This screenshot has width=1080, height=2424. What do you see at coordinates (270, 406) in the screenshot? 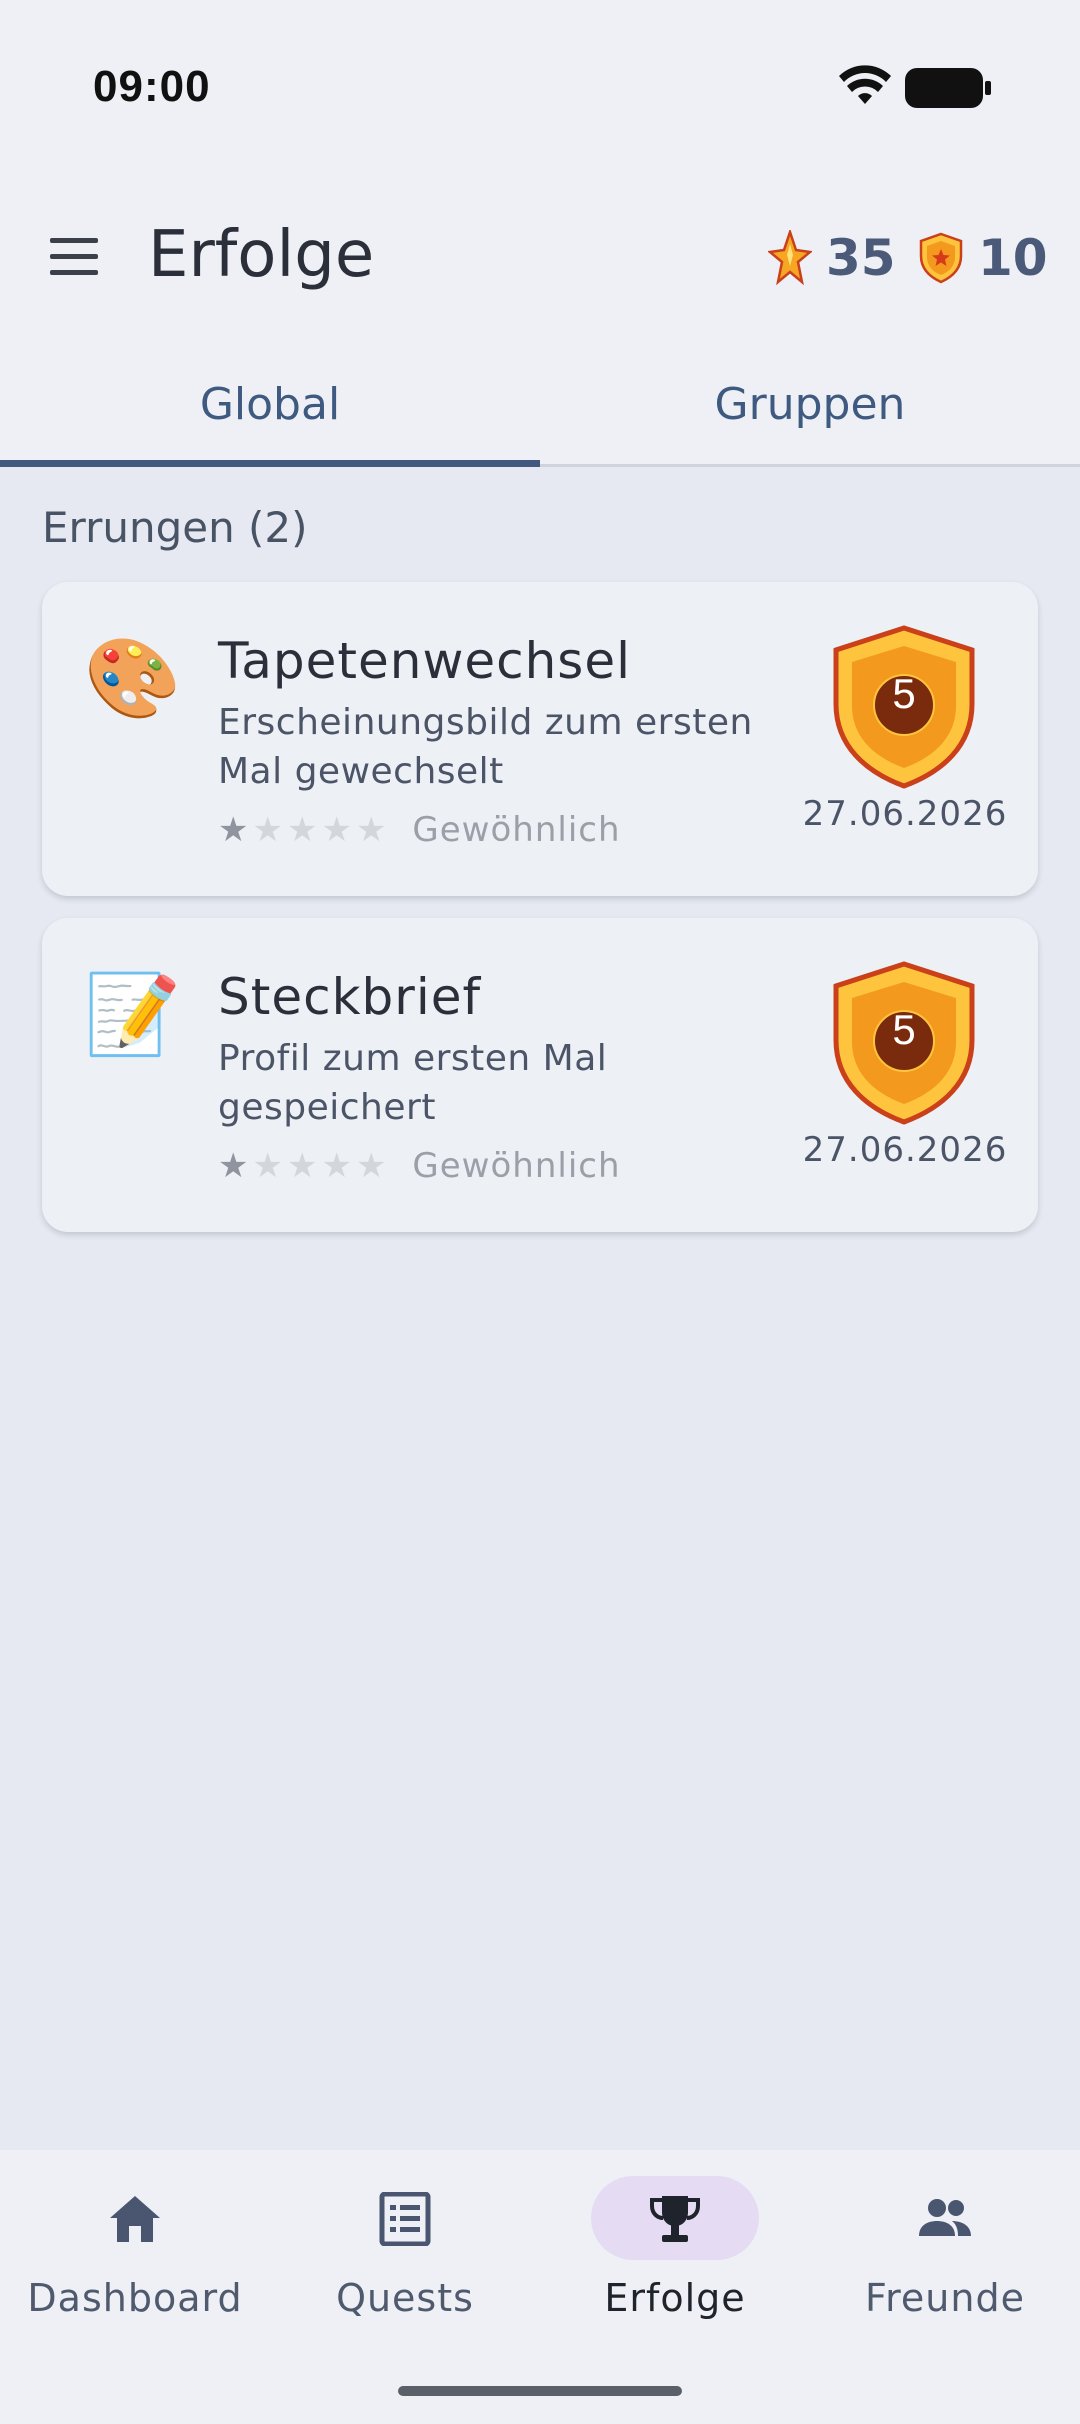
I see `tab-global: Global` at bounding box center [270, 406].